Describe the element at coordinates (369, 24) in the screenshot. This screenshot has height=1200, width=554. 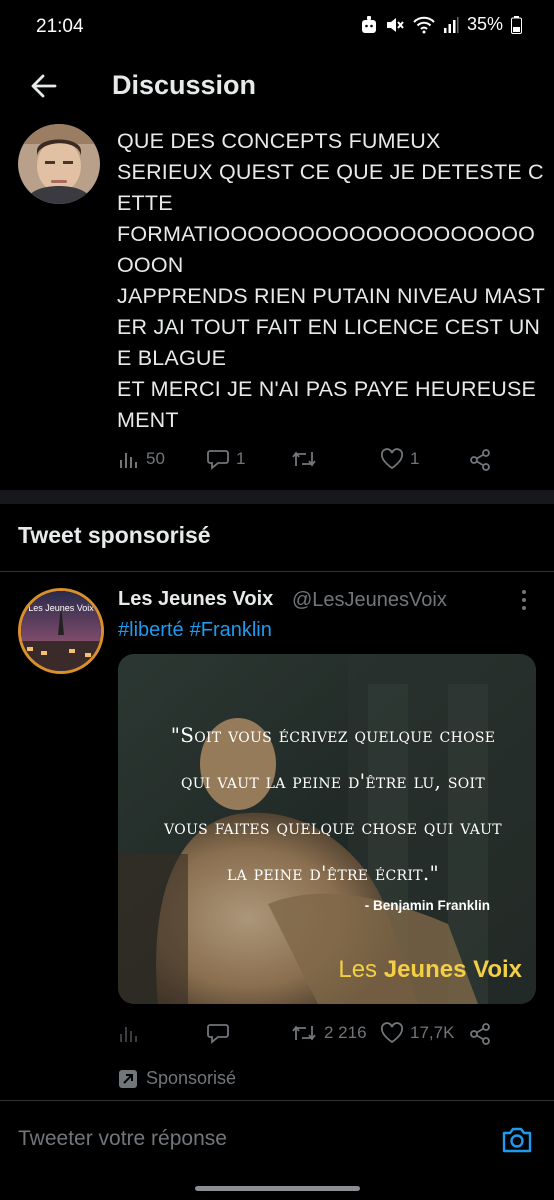
I see `app-notification-icon` at that location.